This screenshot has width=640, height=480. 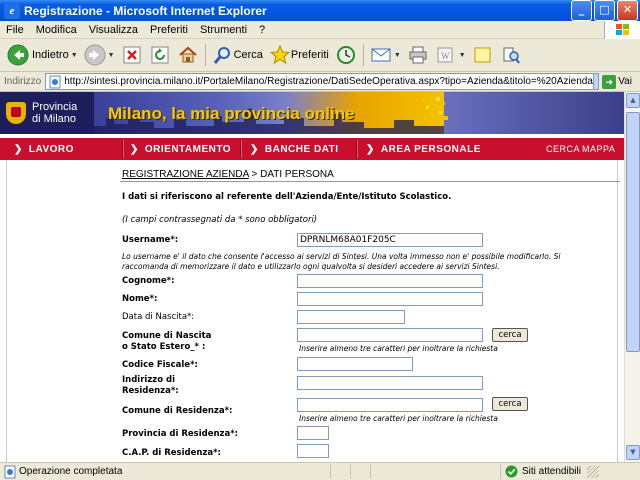 I want to click on nav-lavoro: ❯ LAVORO, so click(x=44, y=149).